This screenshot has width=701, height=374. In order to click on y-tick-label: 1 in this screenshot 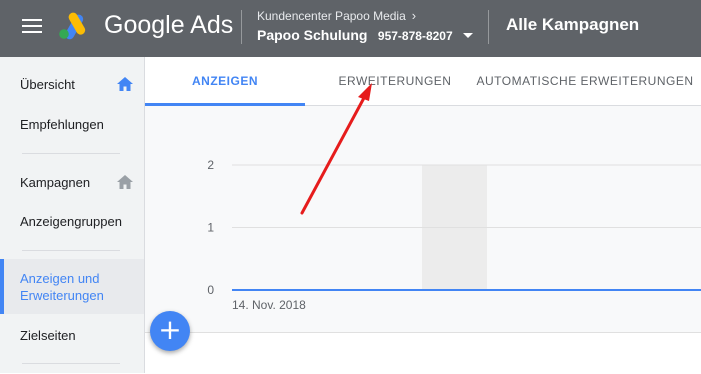, I will do `click(210, 228)`.